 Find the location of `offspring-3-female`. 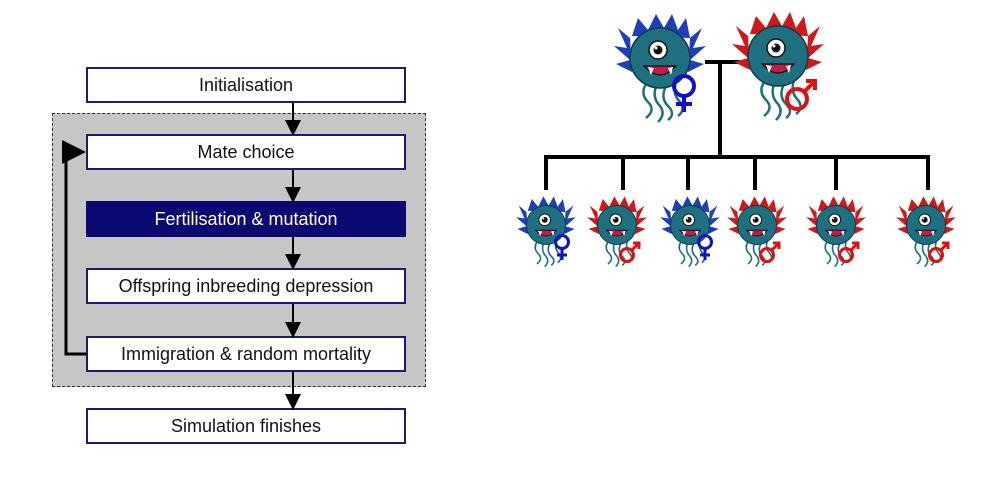

offspring-3-female is located at coordinates (690, 231).